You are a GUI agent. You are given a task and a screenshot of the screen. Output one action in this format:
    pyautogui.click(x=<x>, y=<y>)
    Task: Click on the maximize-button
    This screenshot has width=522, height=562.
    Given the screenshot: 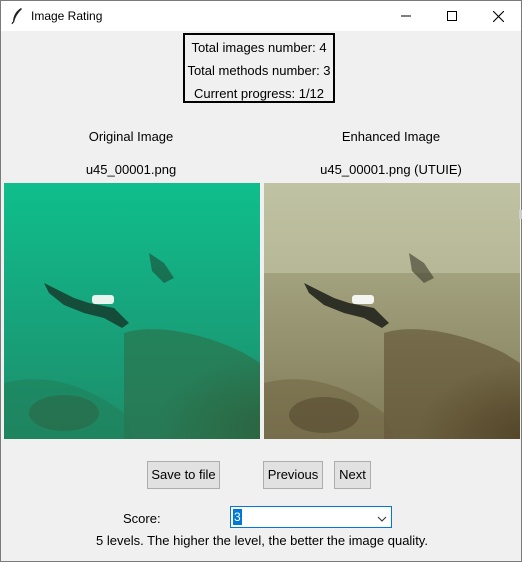 What is the action you would take?
    pyautogui.click(x=452, y=16)
    